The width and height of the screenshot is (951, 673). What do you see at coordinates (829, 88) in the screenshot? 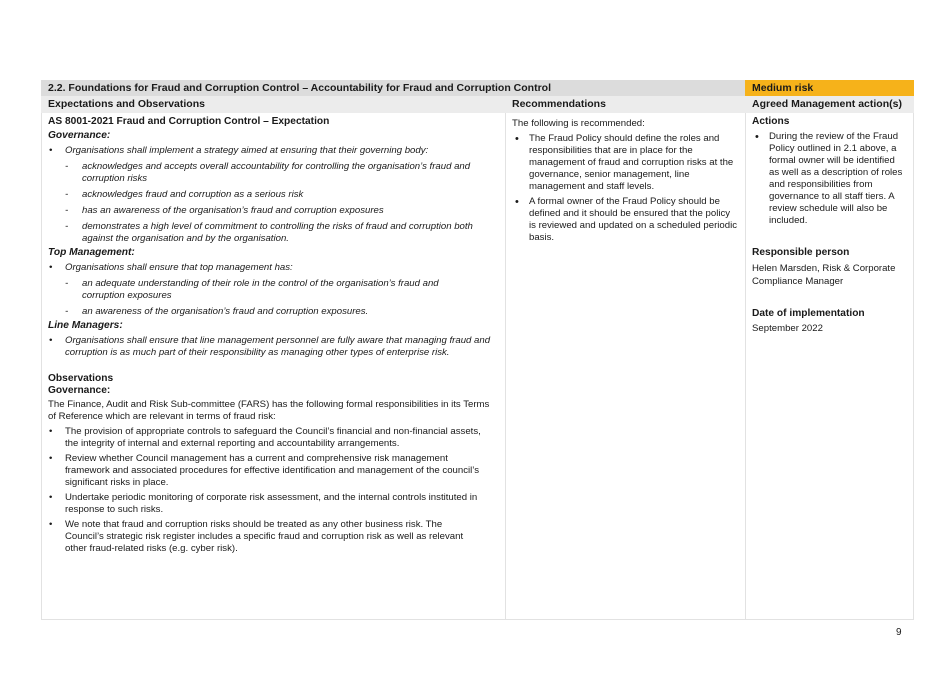
I see `risk-rating-badge: Medium risk` at bounding box center [829, 88].